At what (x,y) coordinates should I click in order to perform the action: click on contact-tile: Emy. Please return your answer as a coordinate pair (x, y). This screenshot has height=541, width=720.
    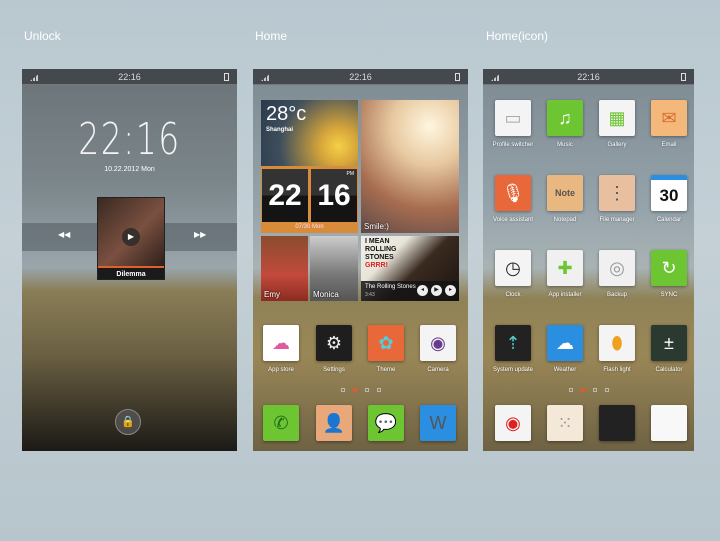
    Looking at the image, I should click on (284, 268).